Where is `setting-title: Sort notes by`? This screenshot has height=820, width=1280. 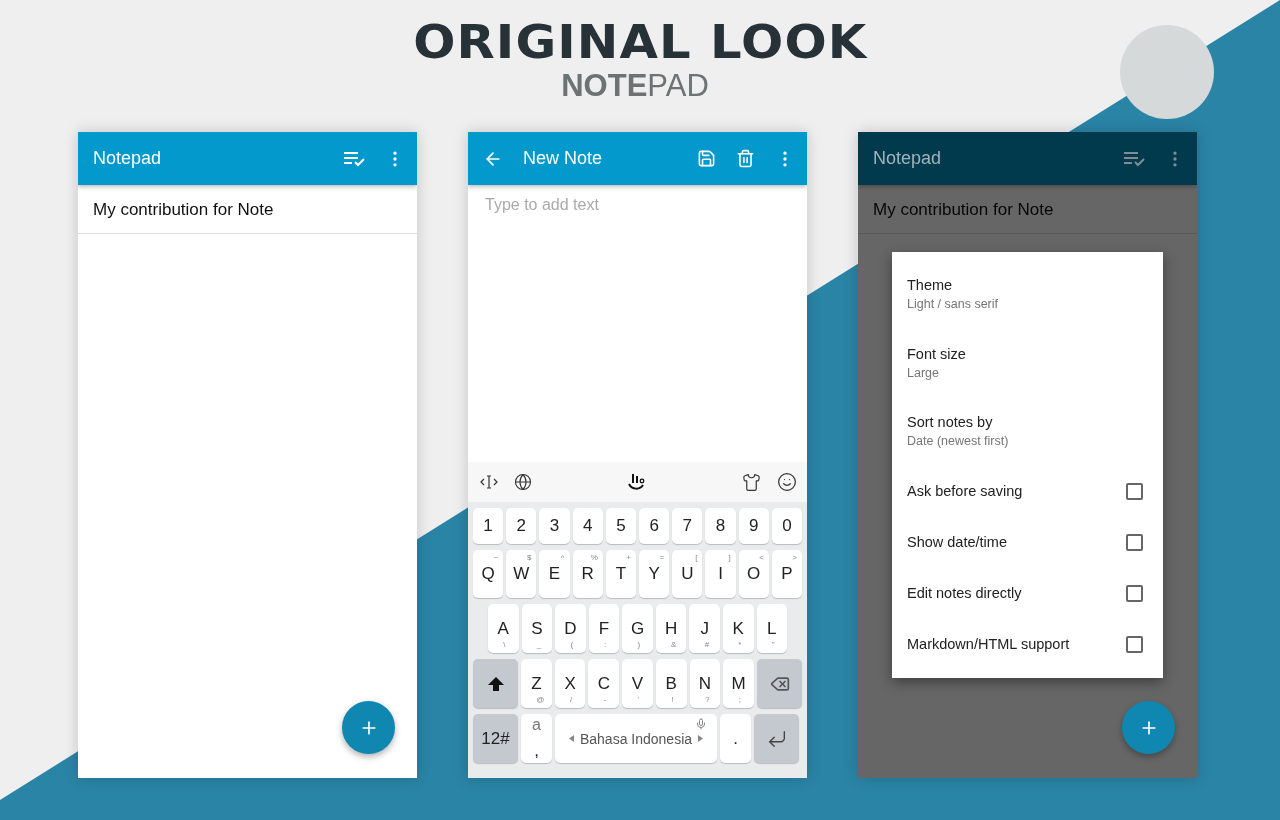
setting-title: Sort notes by is located at coordinates (950, 422).